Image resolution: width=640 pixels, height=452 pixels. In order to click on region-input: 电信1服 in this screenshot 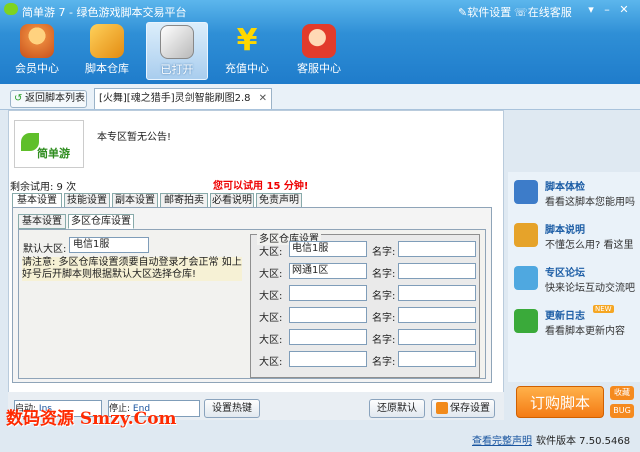, I will do `click(328, 249)`.